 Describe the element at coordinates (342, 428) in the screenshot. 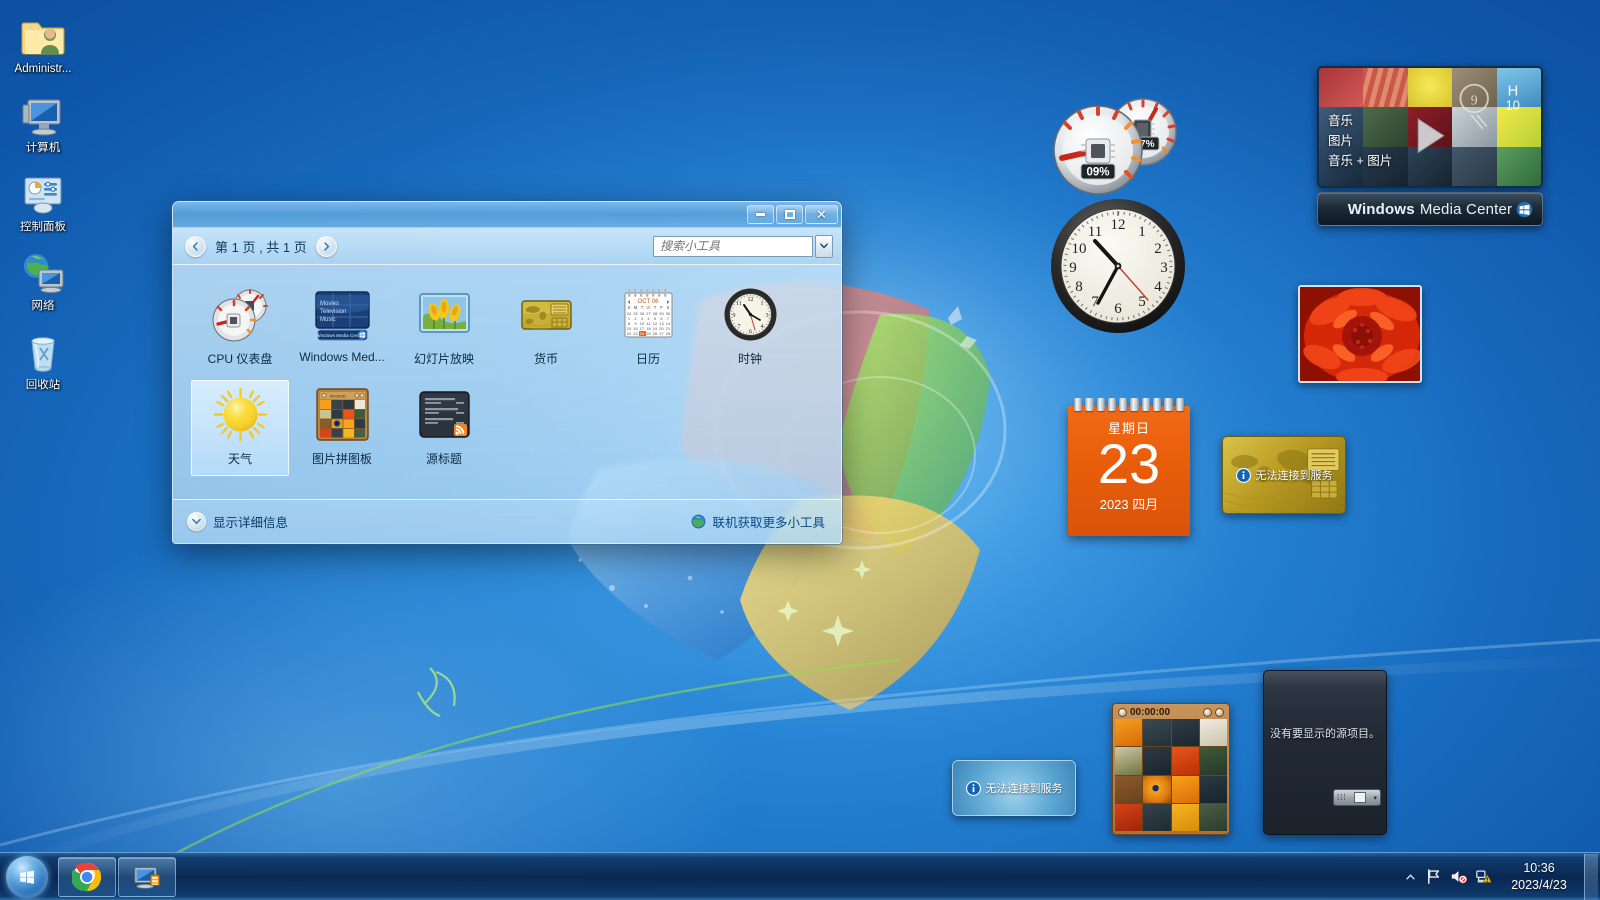

I see `gadget-item-picture-puzzle: 00:00:00 图片拼图板` at that location.